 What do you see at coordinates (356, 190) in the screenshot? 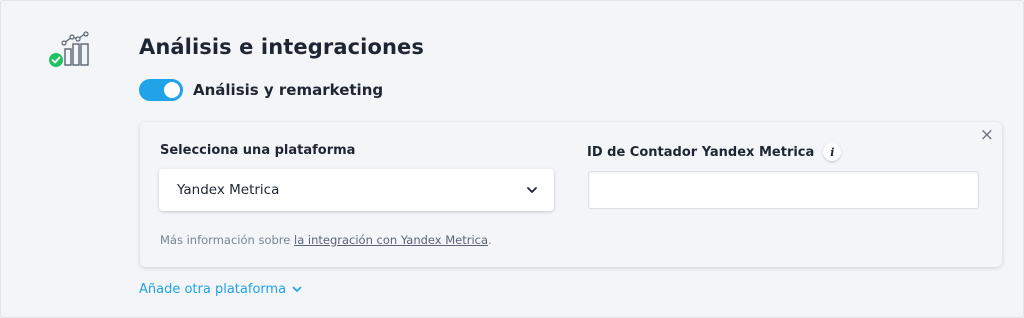
I see `platform-select: Yandex Metrica` at bounding box center [356, 190].